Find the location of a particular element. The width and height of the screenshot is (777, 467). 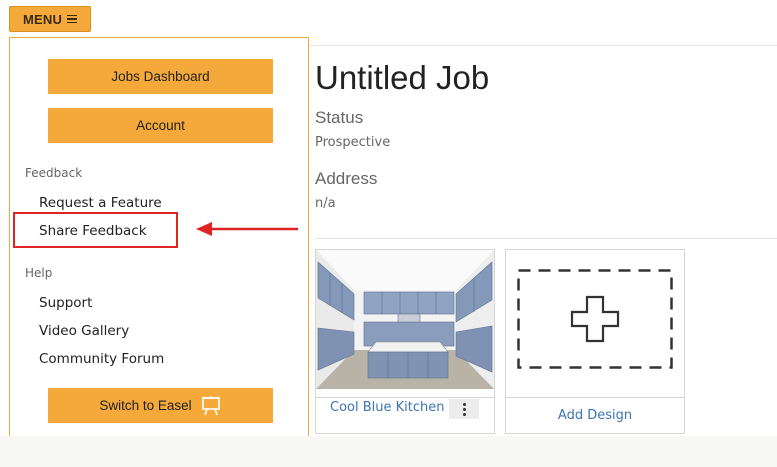

card-options-button is located at coordinates (464, 409).